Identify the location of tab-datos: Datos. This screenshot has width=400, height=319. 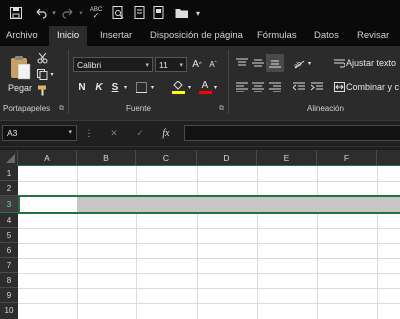
(326, 36).